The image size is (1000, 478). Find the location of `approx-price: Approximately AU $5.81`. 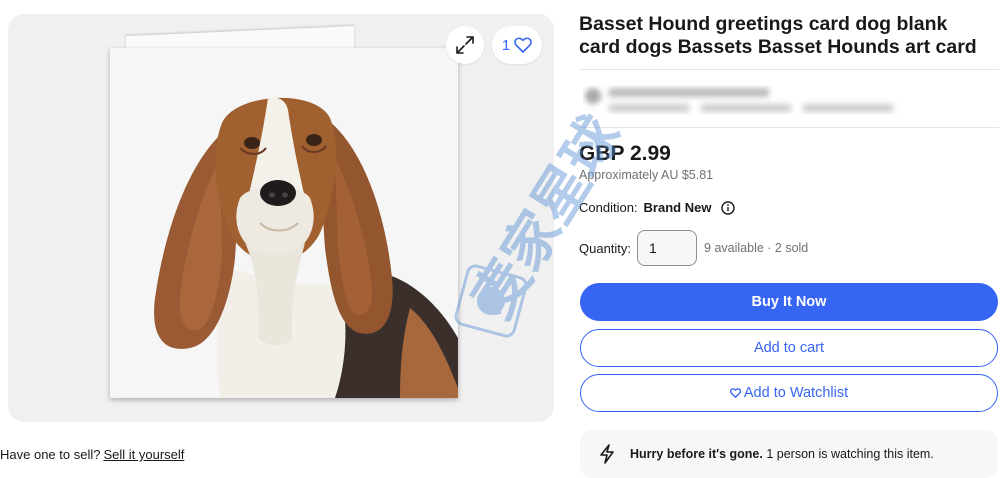

approx-price: Approximately AU $5.81 is located at coordinates (646, 175).